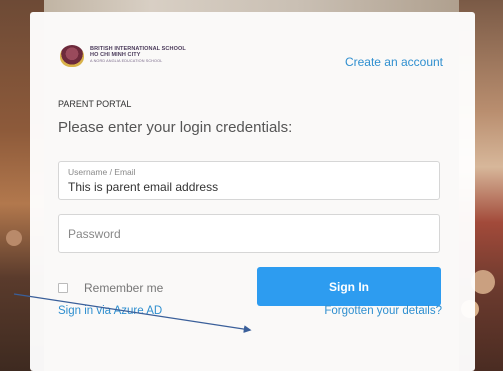 The width and height of the screenshot is (503, 371). What do you see at coordinates (95, 104) in the screenshot?
I see `portal-label: PARENT PORTAL` at bounding box center [95, 104].